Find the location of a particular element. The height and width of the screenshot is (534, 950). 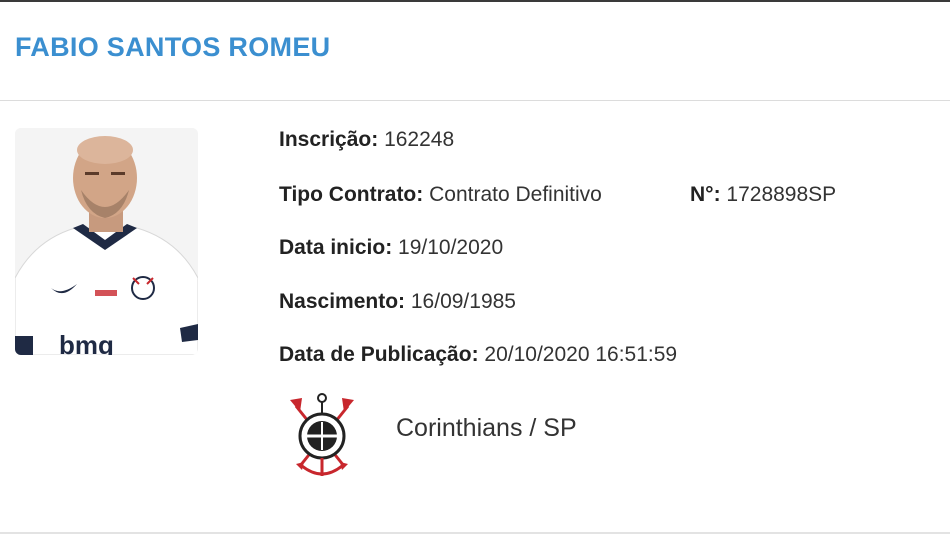

publicacao-label: Data de Publicação: is located at coordinates (379, 354).